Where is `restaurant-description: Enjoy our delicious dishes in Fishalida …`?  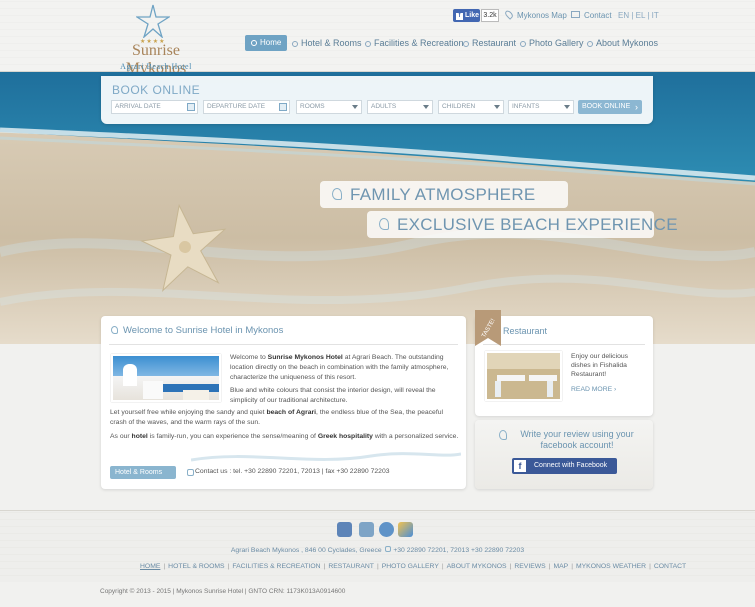
restaurant-description: Enjoy our delicious dishes in Fishalida … is located at coordinates (600, 365).